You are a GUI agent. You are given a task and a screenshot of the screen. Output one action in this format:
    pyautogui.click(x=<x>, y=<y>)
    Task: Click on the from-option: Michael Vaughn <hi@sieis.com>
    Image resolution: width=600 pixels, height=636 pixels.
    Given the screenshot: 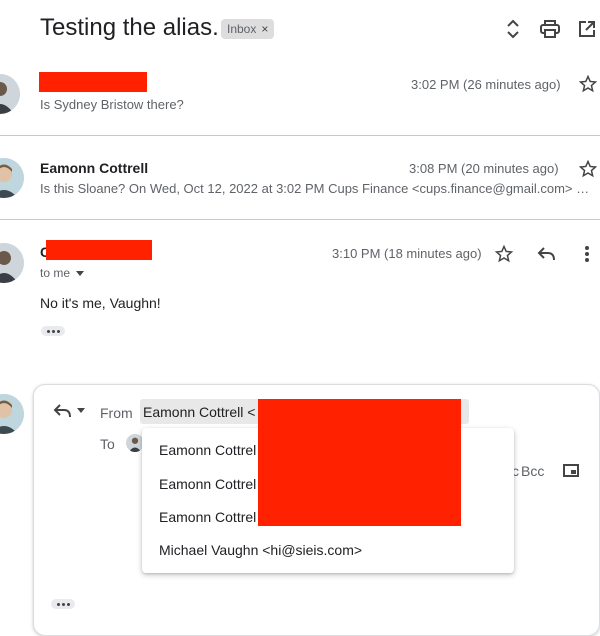 What is the action you would take?
    pyautogui.click(x=260, y=550)
    